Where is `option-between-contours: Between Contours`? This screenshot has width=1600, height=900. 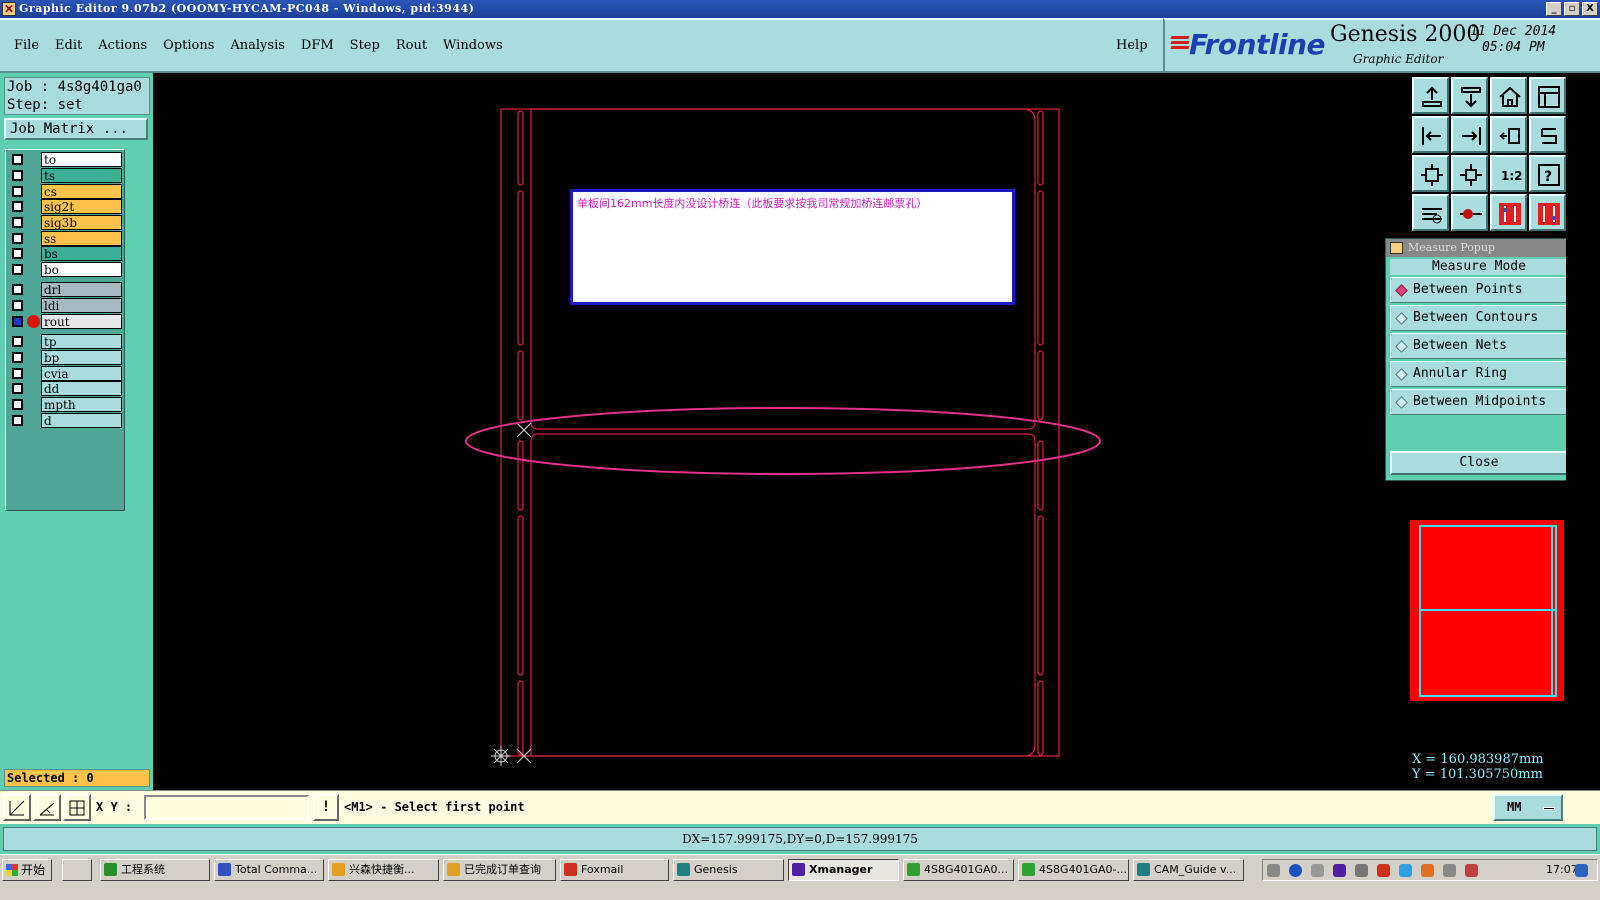
option-between-contours: Between Contours is located at coordinates (1479, 318).